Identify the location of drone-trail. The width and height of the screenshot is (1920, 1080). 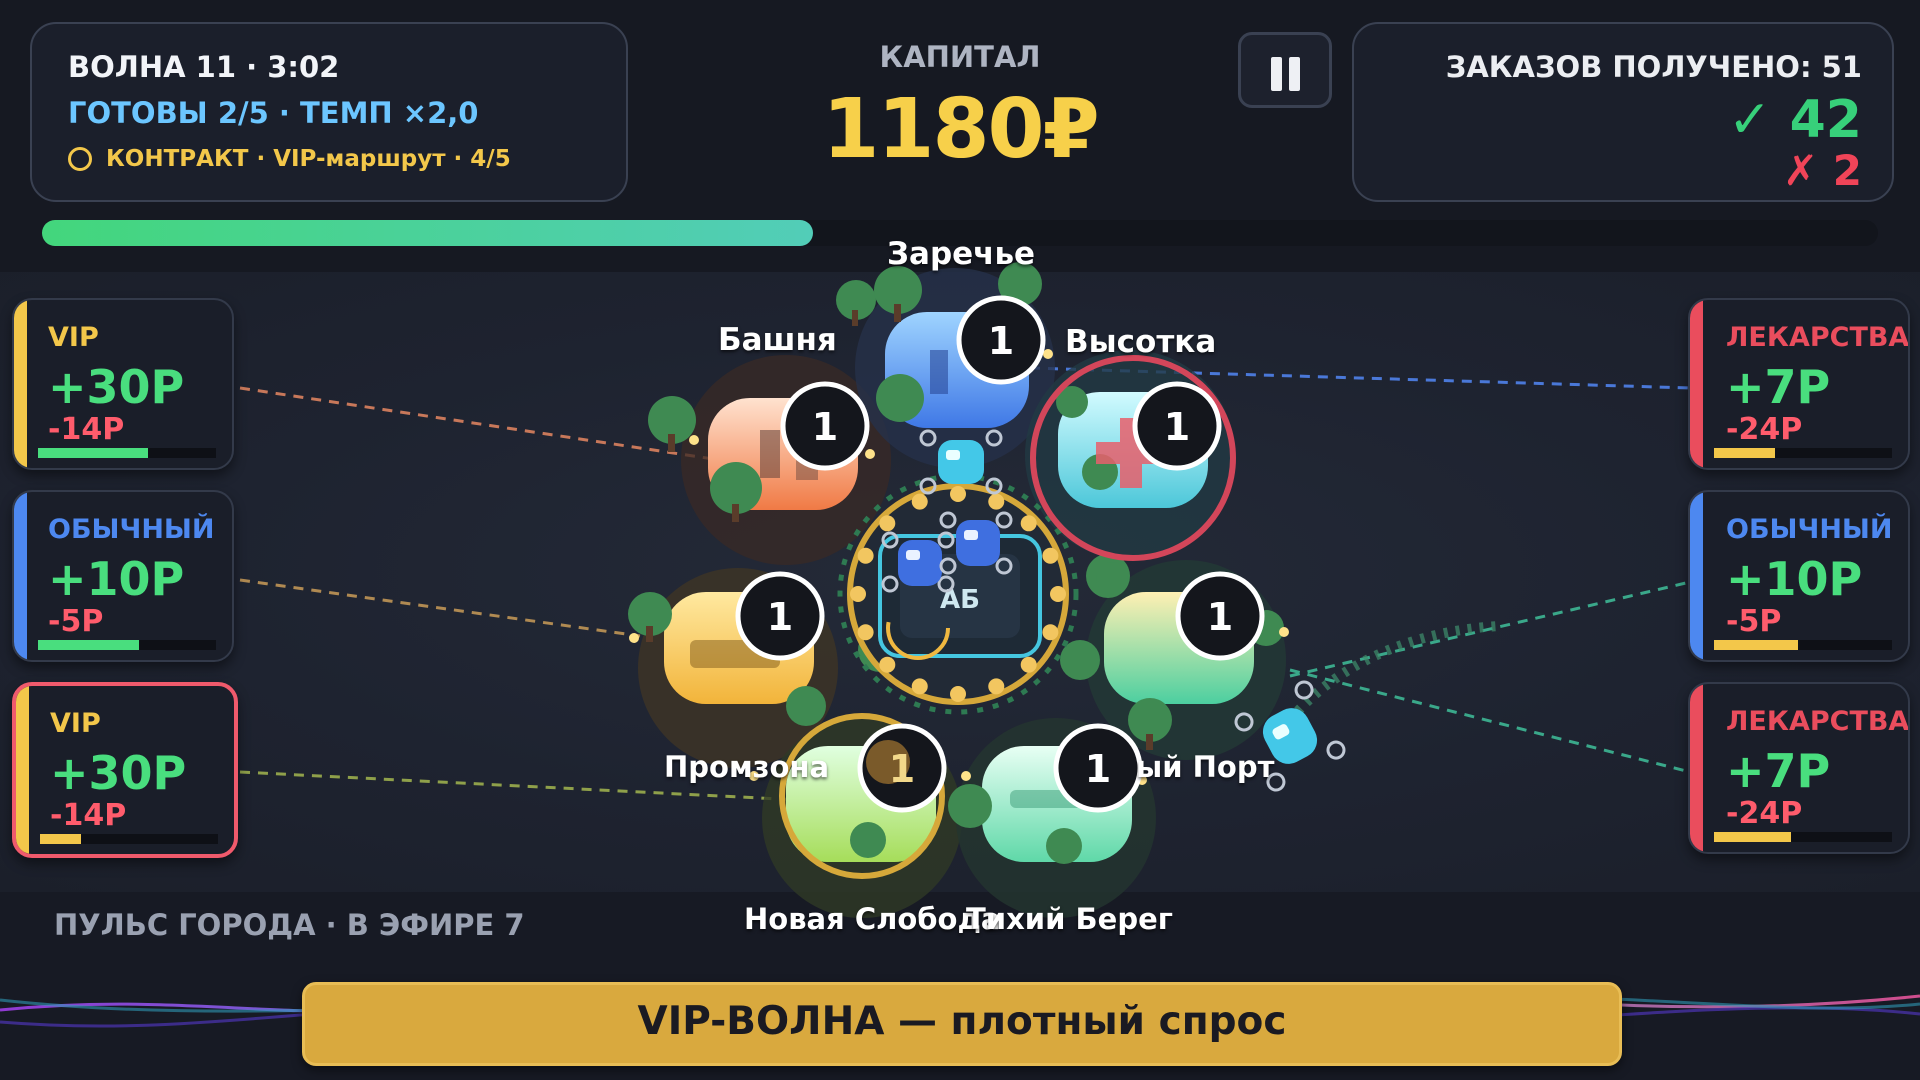
(1393, 672).